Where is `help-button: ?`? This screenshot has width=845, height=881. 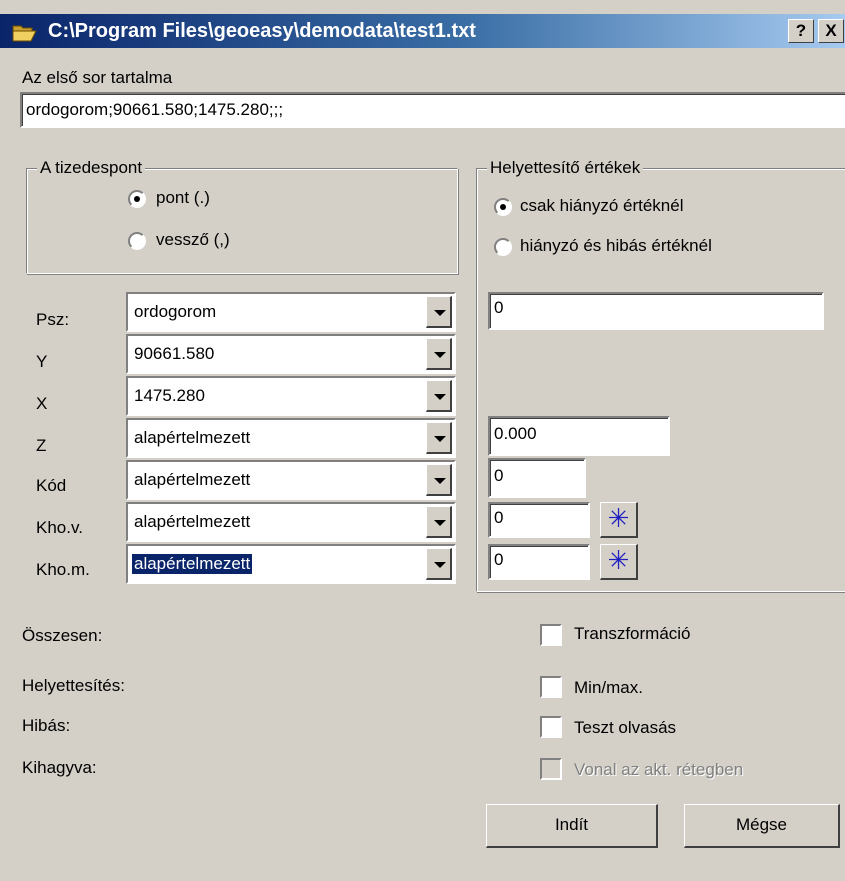
help-button: ? is located at coordinates (801, 31).